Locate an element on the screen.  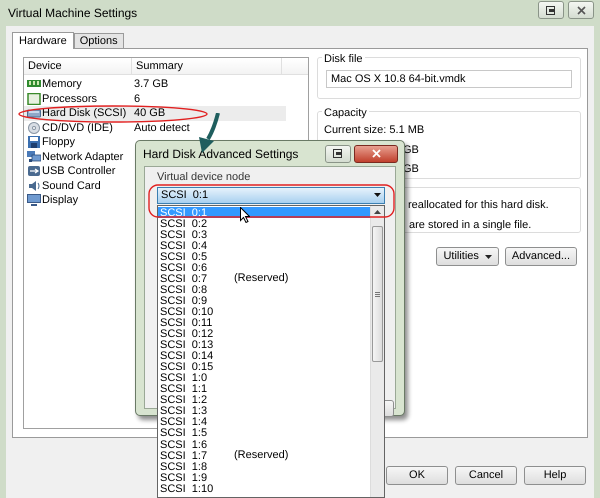
dialog-title: Hard Disk Advanced Settings is located at coordinates (220, 154).